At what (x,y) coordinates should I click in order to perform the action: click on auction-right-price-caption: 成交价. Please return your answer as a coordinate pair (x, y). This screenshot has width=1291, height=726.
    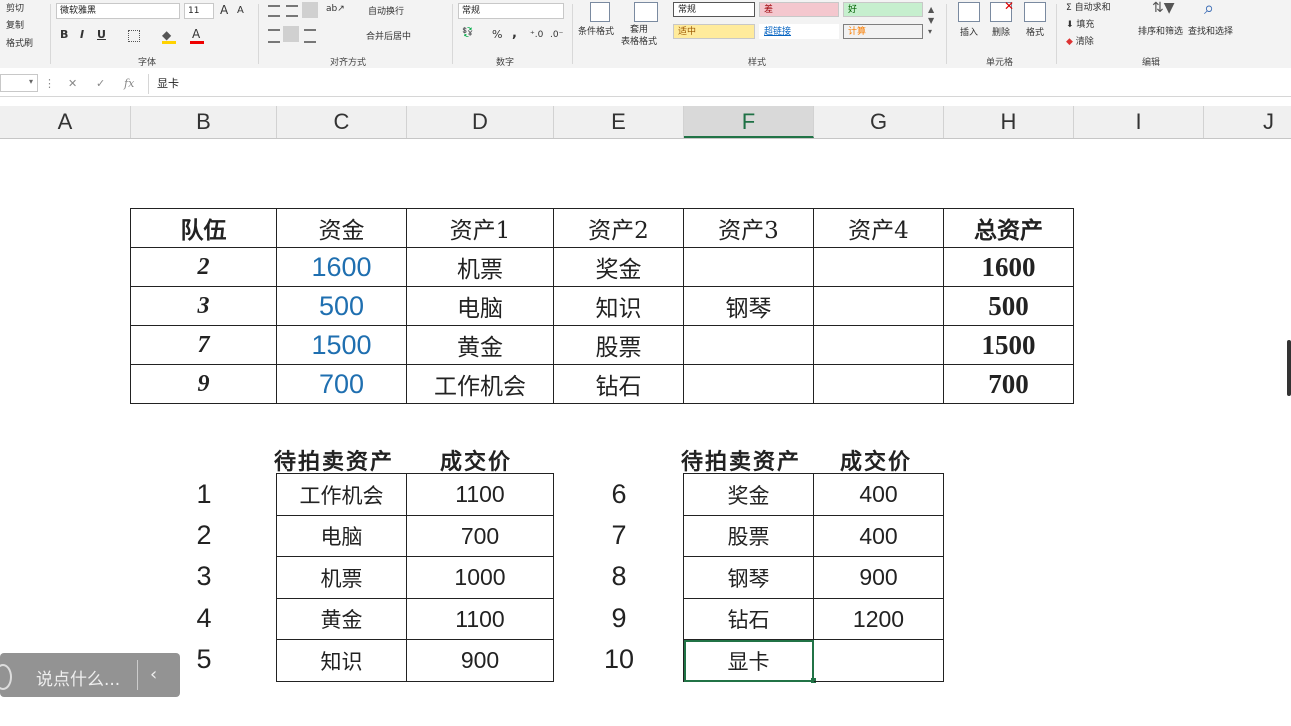
    Looking at the image, I should click on (876, 460).